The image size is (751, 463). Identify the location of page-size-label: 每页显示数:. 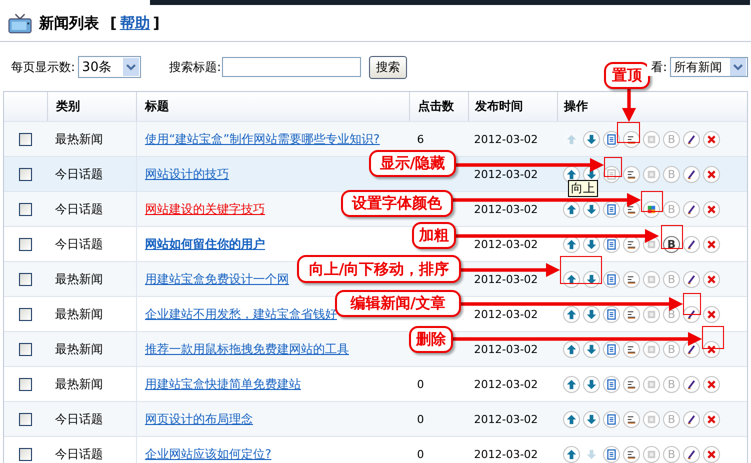
(43, 67).